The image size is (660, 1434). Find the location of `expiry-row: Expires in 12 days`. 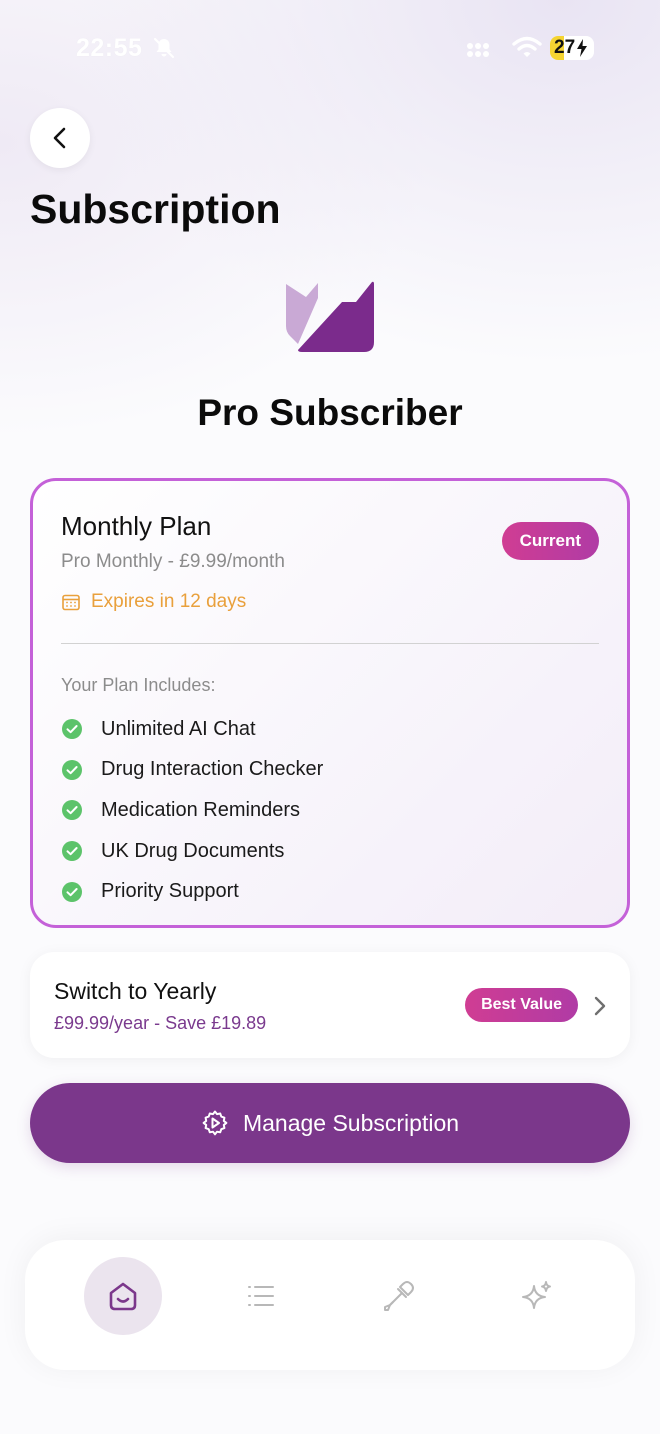

expiry-row: Expires in 12 days is located at coordinates (153, 602).